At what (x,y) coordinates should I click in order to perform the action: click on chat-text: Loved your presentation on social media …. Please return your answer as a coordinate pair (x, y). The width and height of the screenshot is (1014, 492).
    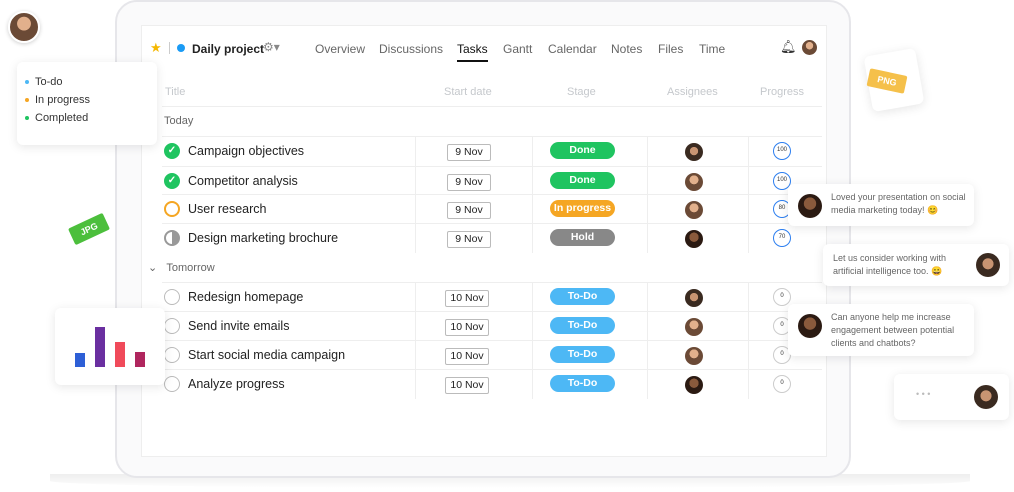
    Looking at the image, I should click on (898, 203).